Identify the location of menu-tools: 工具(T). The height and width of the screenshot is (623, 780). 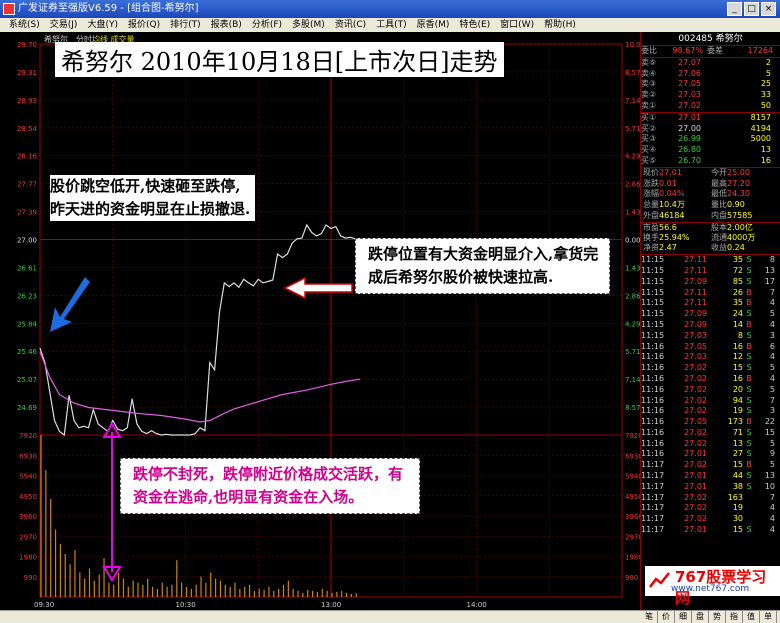
(391, 25).